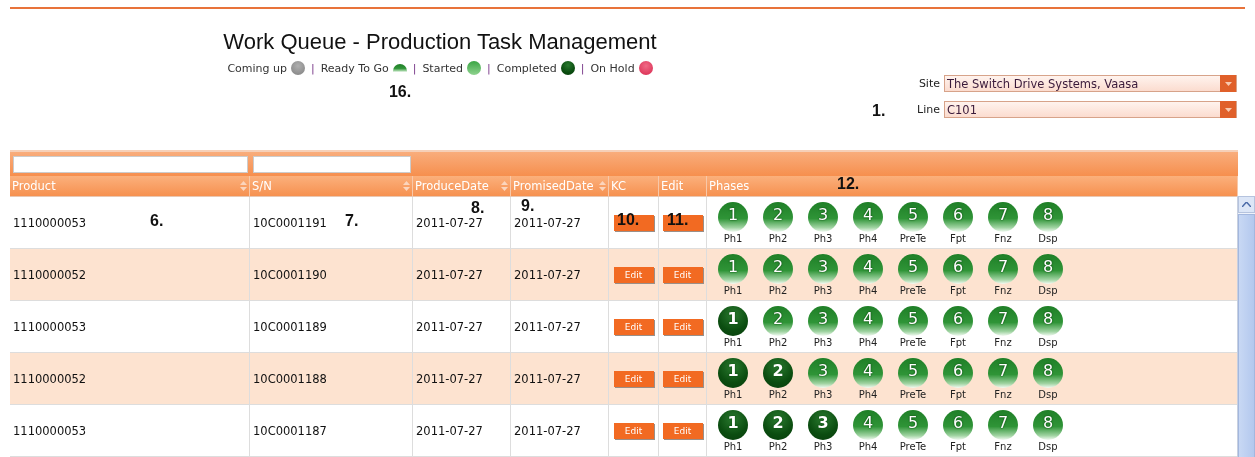 The image size is (1255, 457). I want to click on callout-number: 16., so click(400, 92).